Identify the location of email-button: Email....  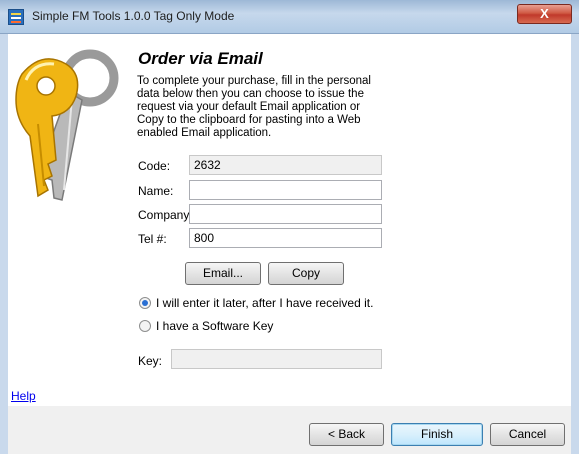
(223, 273).